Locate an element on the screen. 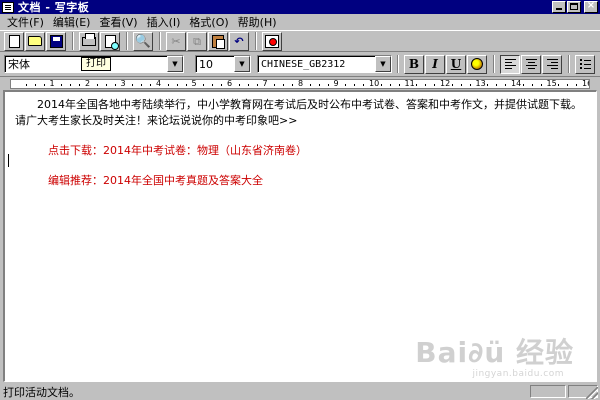 This screenshot has width=600, height=400. align-center-button is located at coordinates (531, 64).